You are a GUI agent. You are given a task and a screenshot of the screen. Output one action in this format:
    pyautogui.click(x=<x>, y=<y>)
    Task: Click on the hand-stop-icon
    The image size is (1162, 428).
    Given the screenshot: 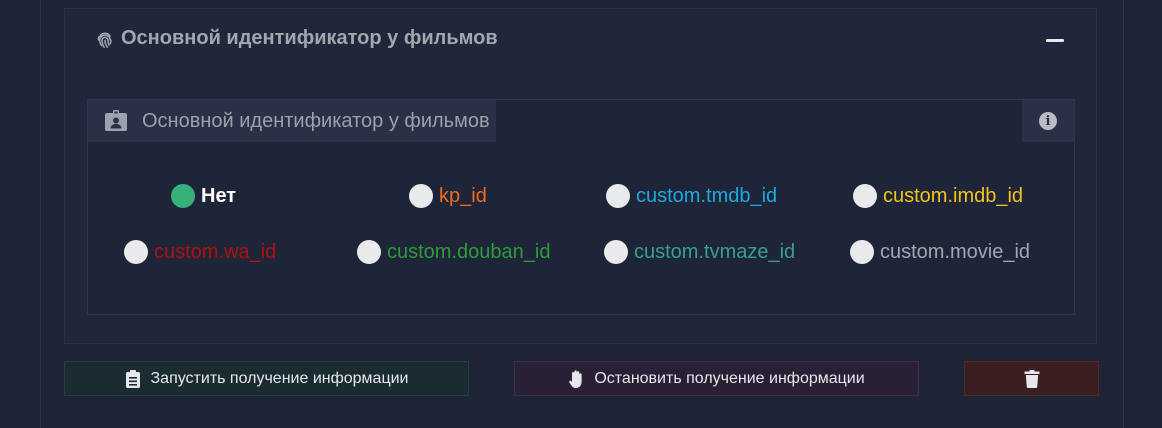 What is the action you would take?
    pyautogui.click(x=575, y=378)
    